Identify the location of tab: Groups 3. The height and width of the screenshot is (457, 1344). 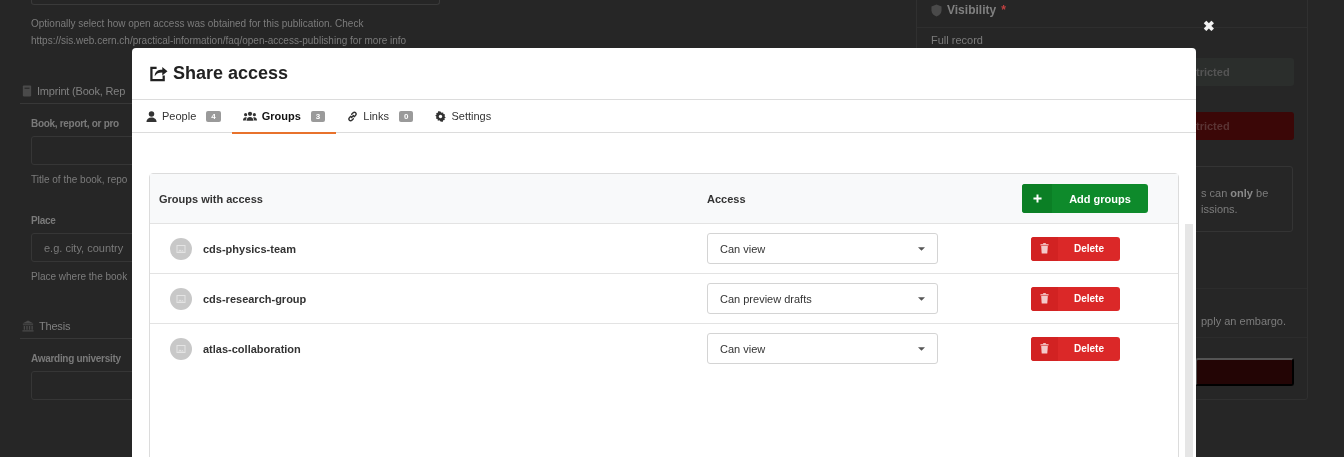
(284, 117).